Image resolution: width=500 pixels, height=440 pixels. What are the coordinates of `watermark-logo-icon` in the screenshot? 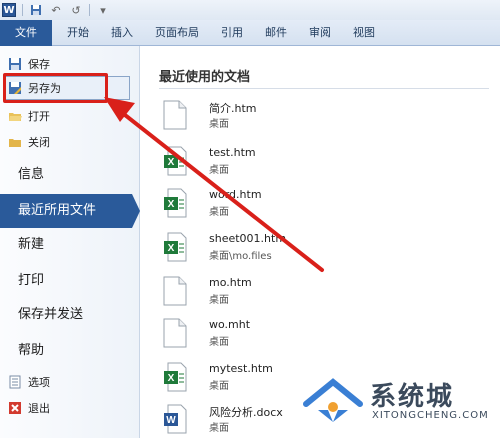 It's located at (333, 400).